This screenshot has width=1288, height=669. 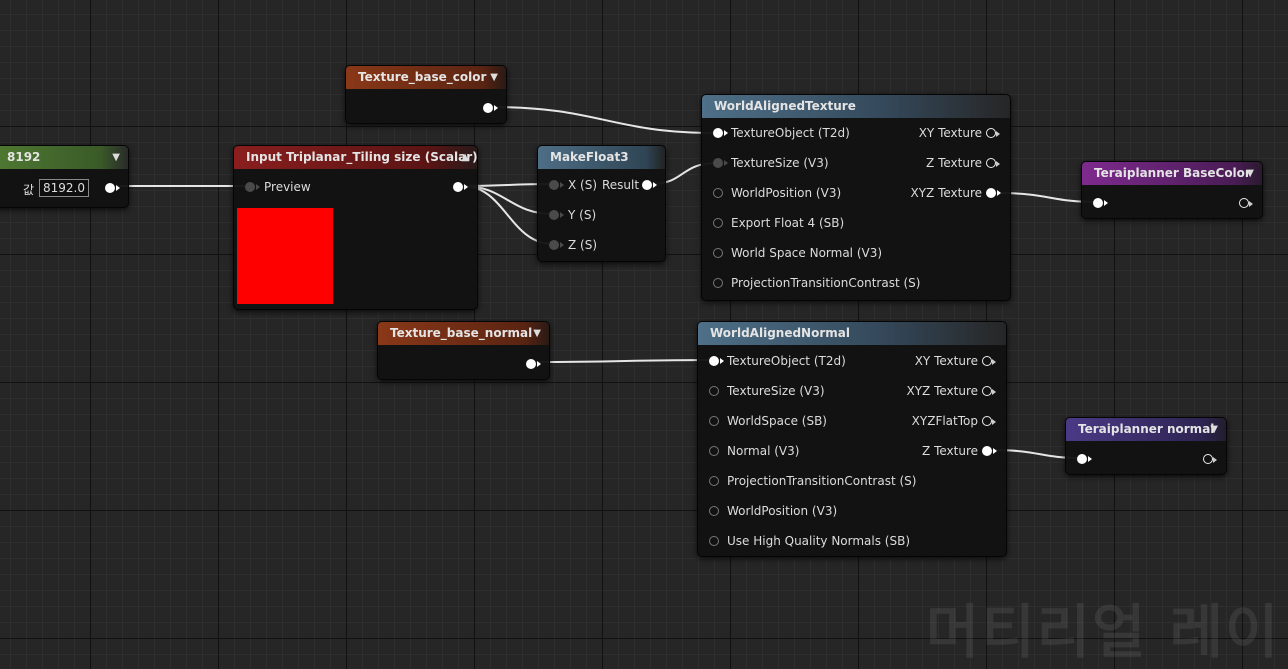 I want to click on texture-base-color-node: Texture_base_color ▼, so click(x=426, y=94).